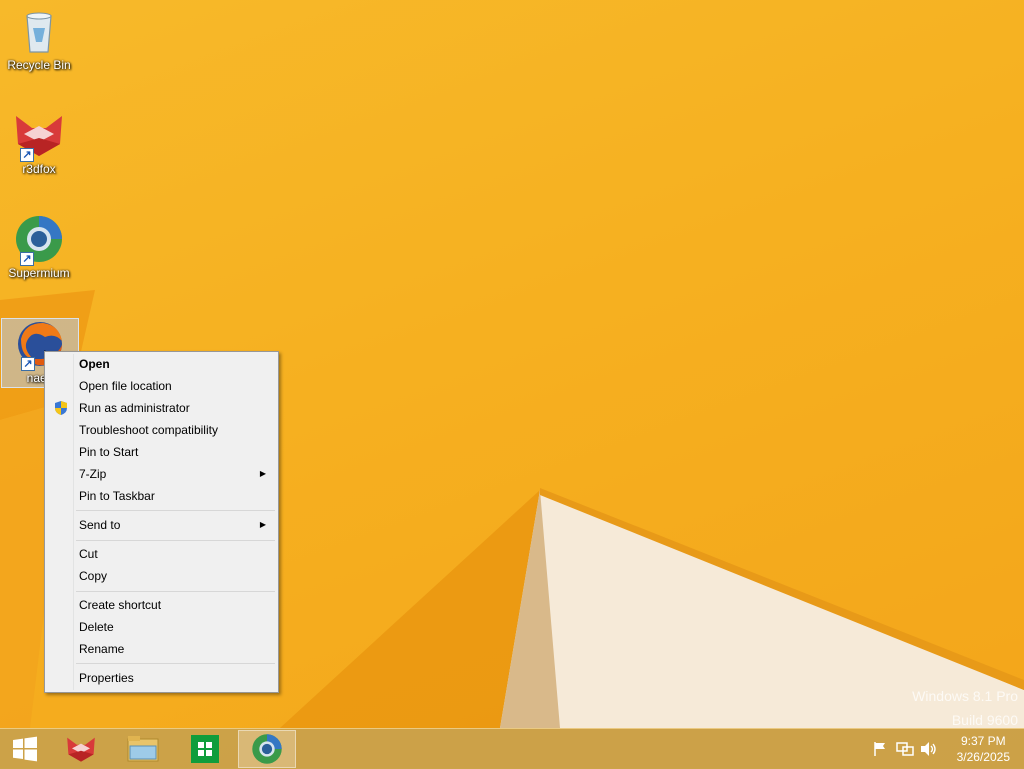 The height and width of the screenshot is (769, 1024). I want to click on network-icon, so click(905, 749).